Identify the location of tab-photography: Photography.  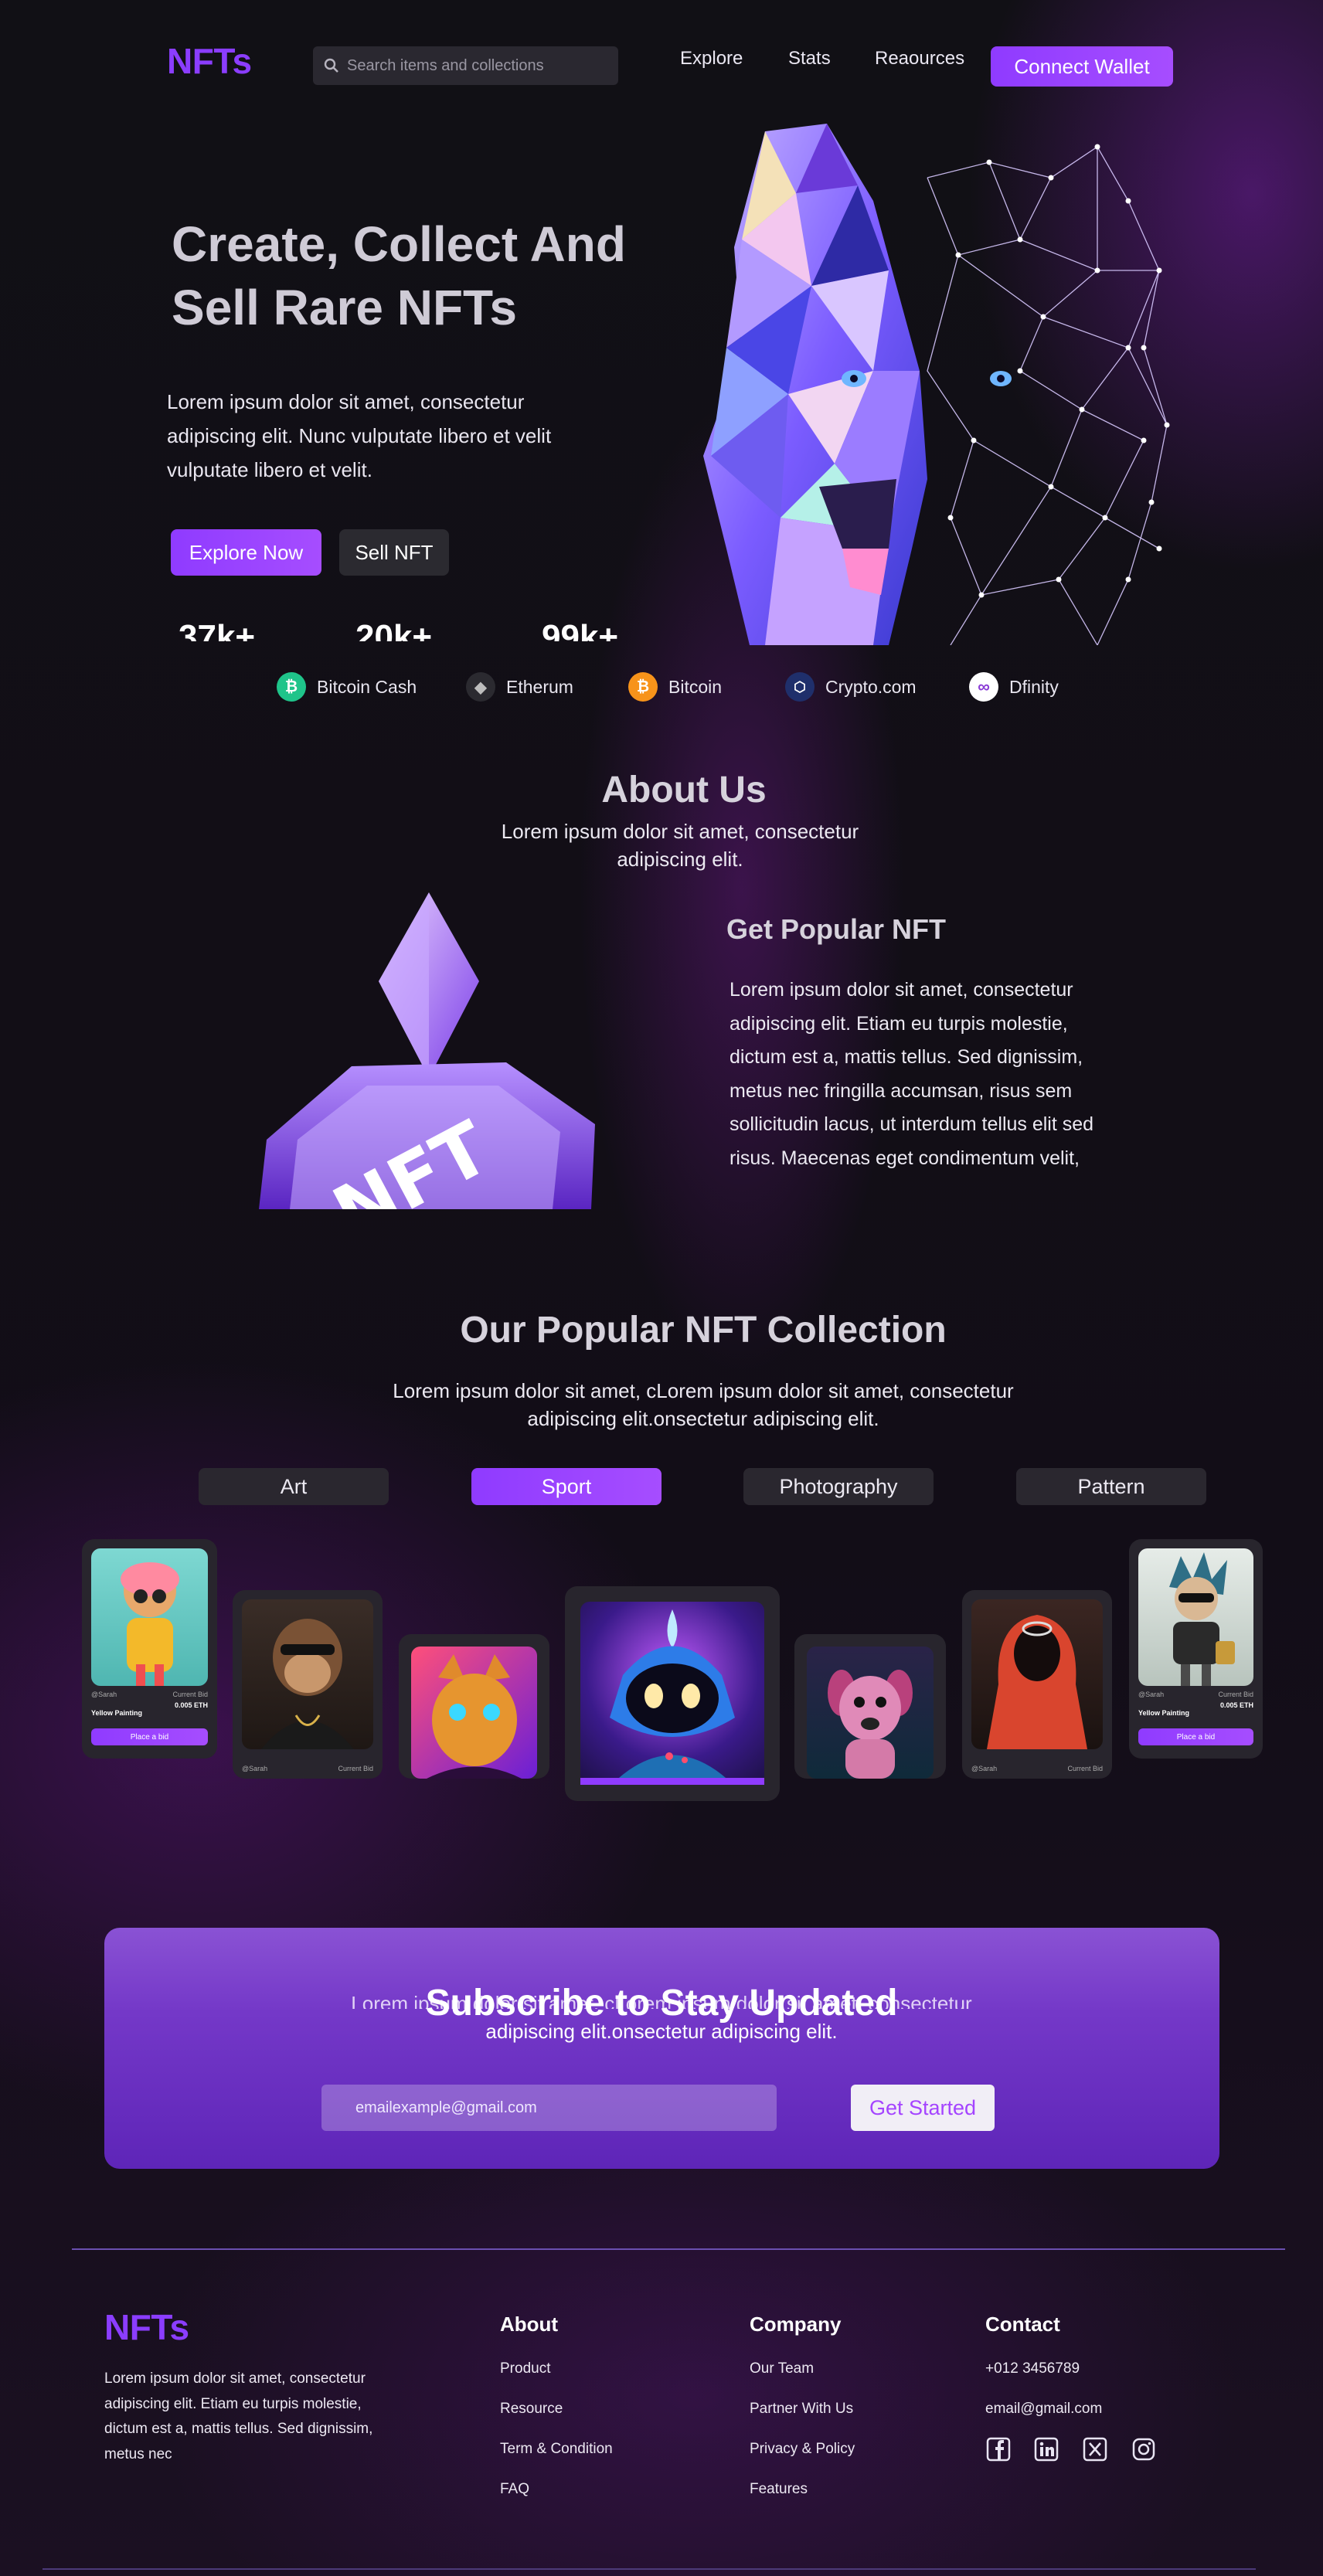
(838, 1486).